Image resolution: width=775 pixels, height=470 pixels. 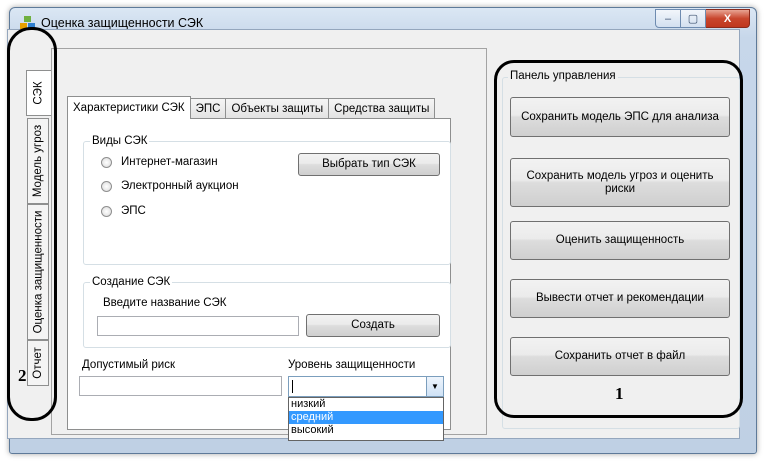 I want to click on security-level-combo: ▼, so click(x=366, y=386).